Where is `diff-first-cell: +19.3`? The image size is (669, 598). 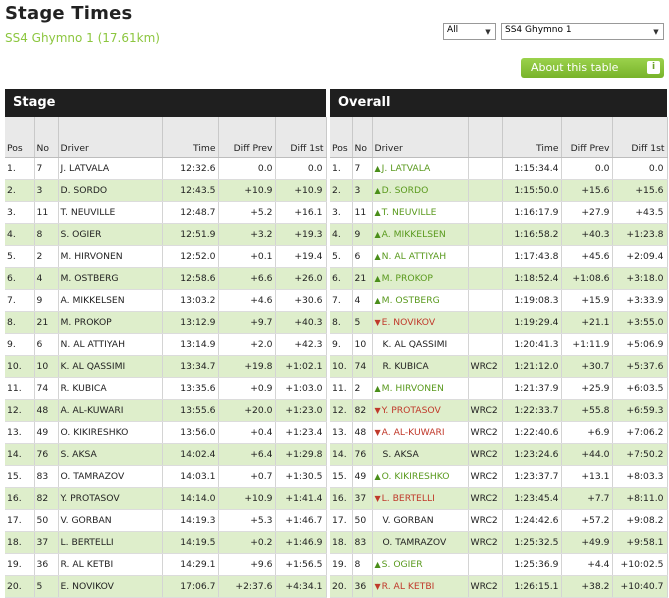 diff-first-cell: +19.3 is located at coordinates (301, 234).